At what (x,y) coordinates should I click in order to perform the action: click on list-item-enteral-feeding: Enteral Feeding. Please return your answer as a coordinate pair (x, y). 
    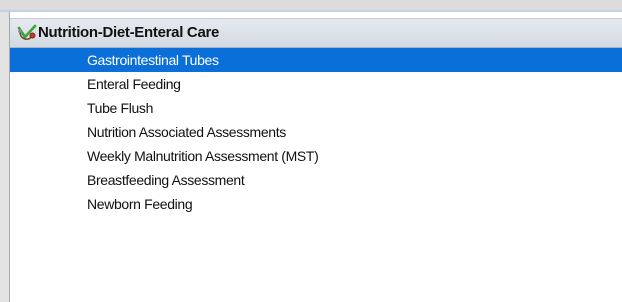
    Looking at the image, I should click on (316, 84).